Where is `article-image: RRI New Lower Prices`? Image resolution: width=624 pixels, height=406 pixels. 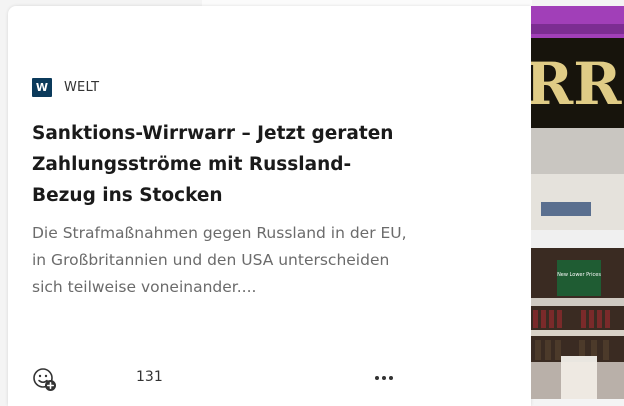 article-image: RRI New Lower Prices is located at coordinates (577, 202).